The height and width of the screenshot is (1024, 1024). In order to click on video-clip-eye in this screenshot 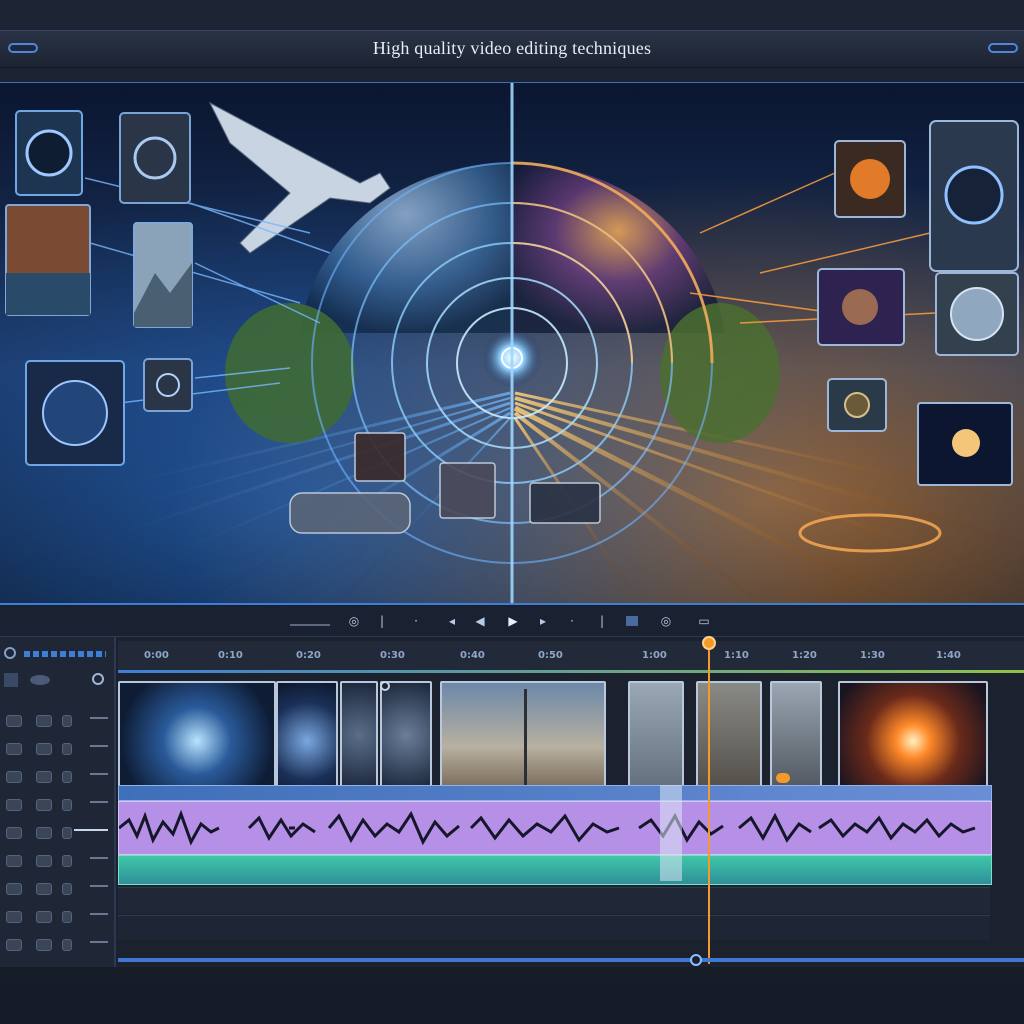, I will do `click(307, 741)`.